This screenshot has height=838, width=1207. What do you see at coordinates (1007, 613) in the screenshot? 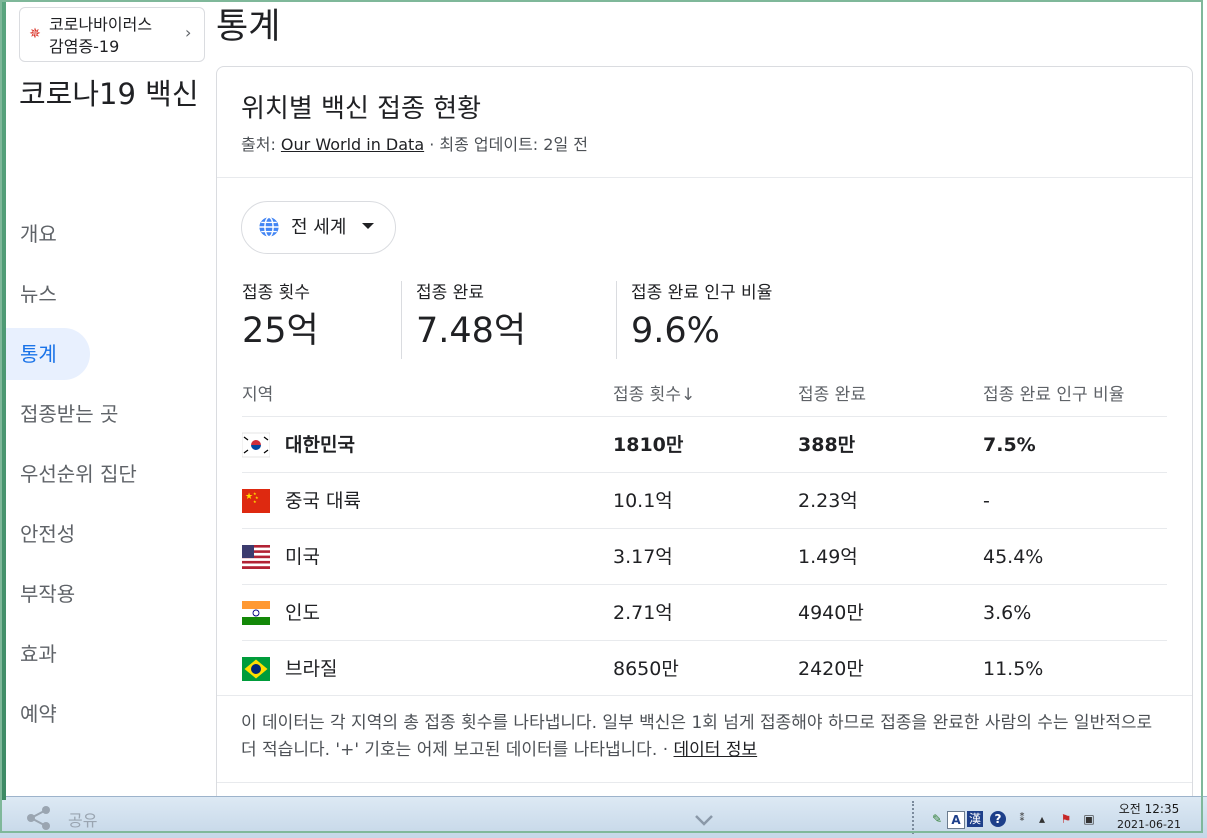
I see `ratio-value: 3.6%` at bounding box center [1007, 613].